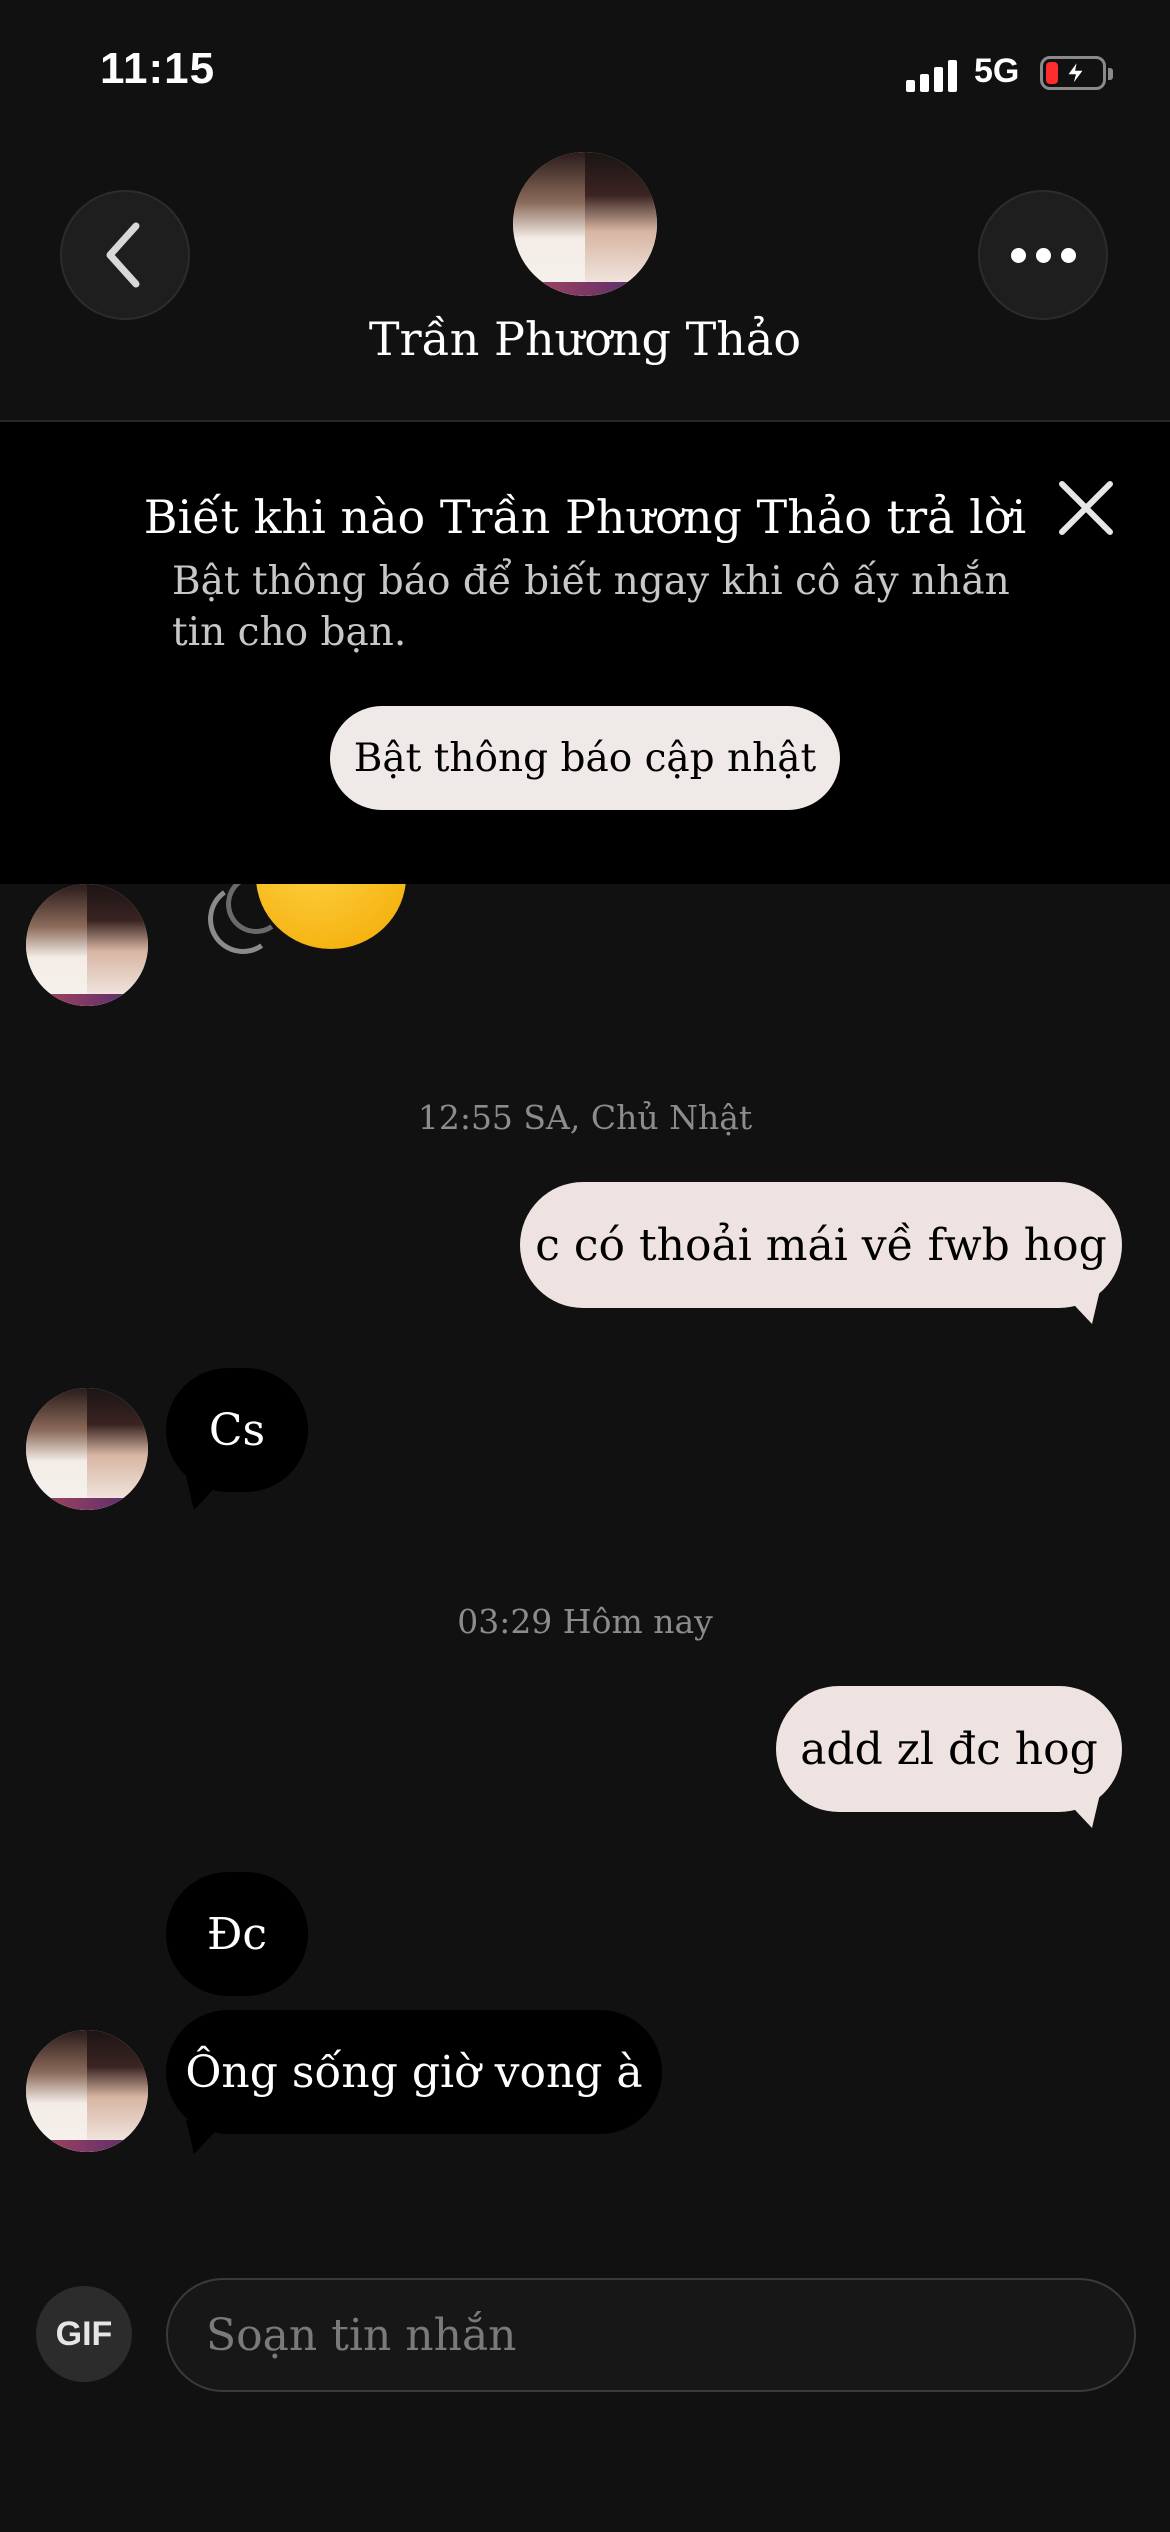 The height and width of the screenshot is (2532, 1170). What do you see at coordinates (237, 1934) in the screenshot?
I see `incoming-message: Đc` at bounding box center [237, 1934].